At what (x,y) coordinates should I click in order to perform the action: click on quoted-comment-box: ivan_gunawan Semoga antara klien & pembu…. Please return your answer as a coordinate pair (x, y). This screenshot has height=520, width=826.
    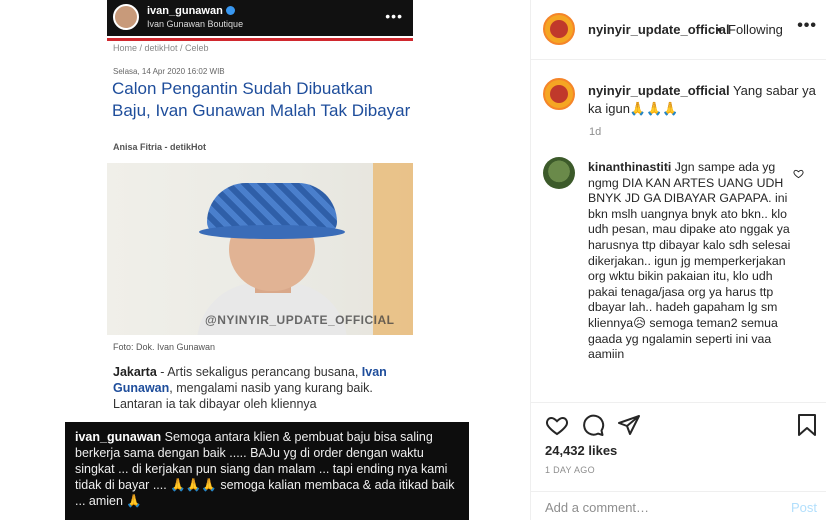
    Looking at the image, I should click on (267, 471).